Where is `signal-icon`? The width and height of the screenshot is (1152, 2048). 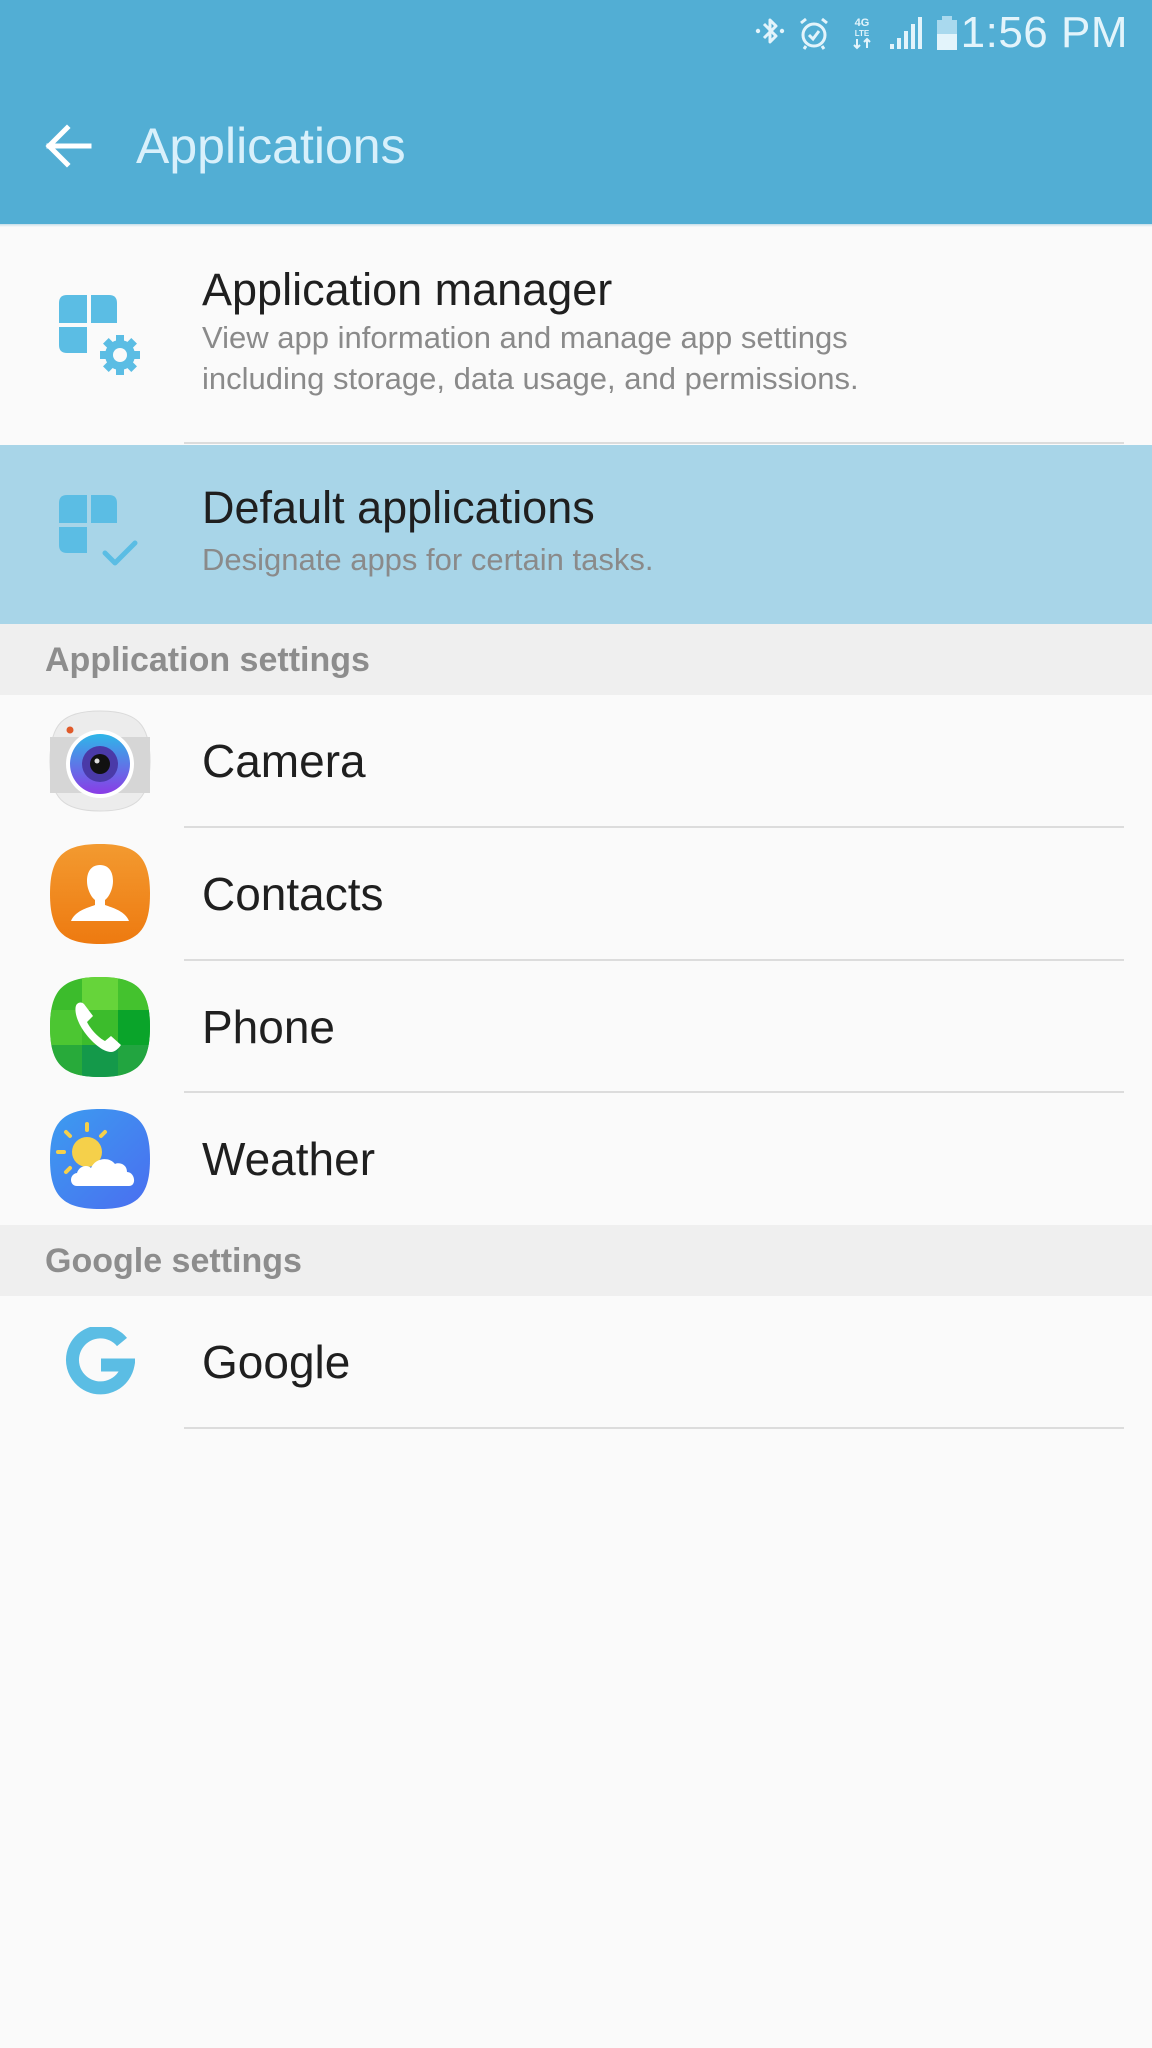 signal-icon is located at coordinates (906, 33).